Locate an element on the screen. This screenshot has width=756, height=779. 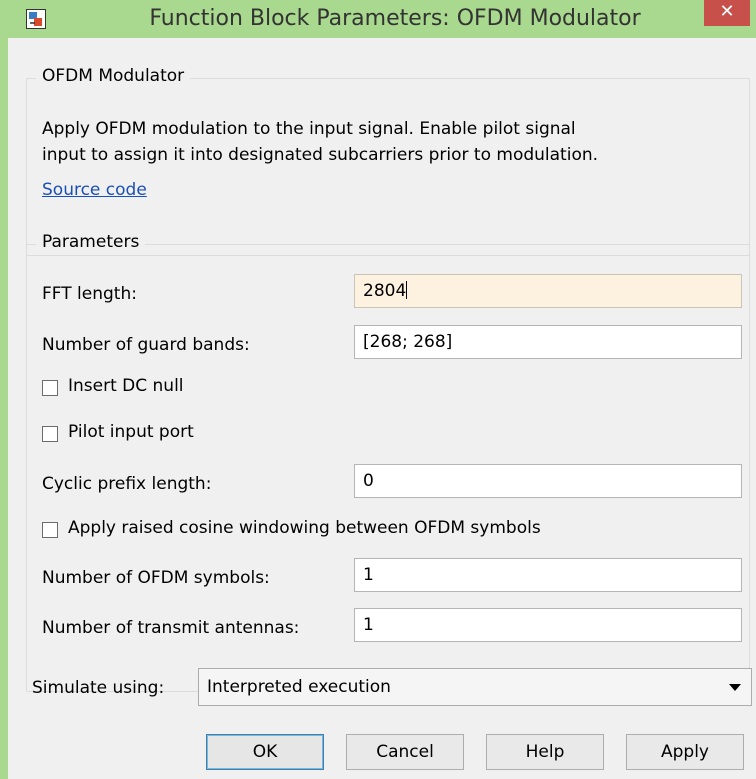
insert-dc-null-checkbox is located at coordinates (50, 388).